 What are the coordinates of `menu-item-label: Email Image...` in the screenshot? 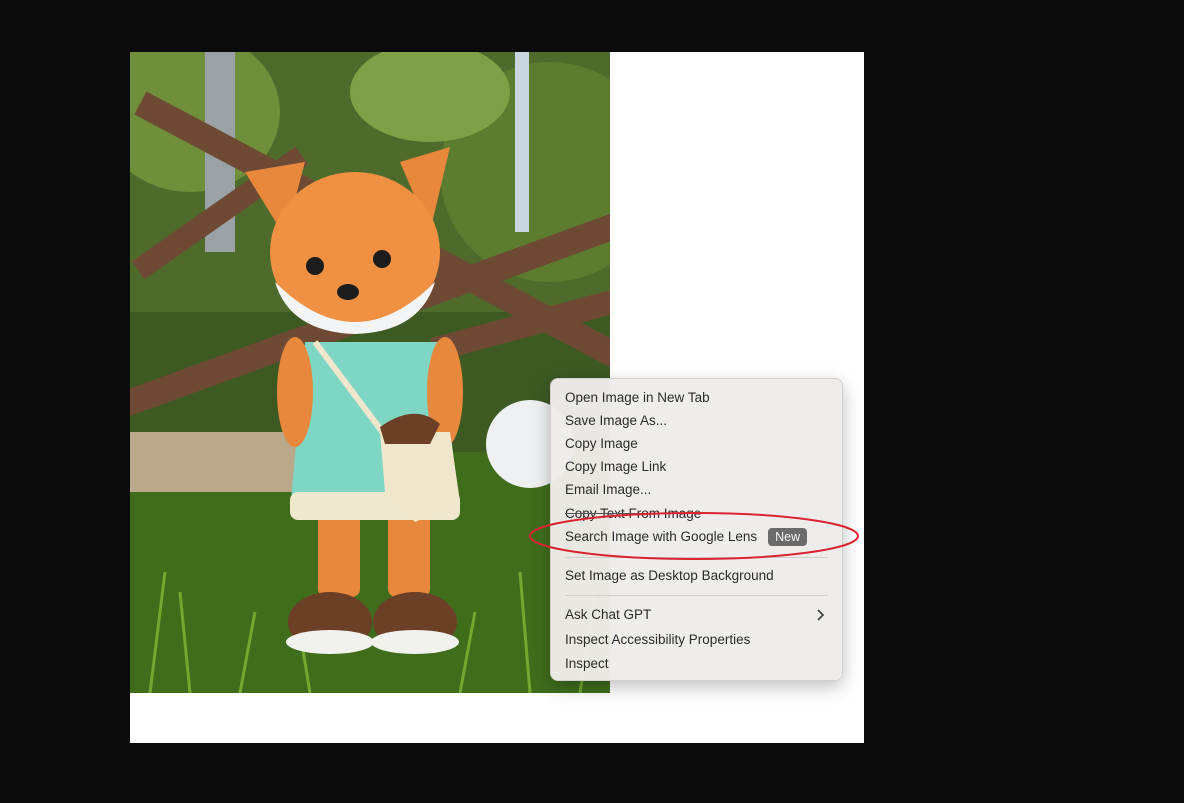 It's located at (608, 490).